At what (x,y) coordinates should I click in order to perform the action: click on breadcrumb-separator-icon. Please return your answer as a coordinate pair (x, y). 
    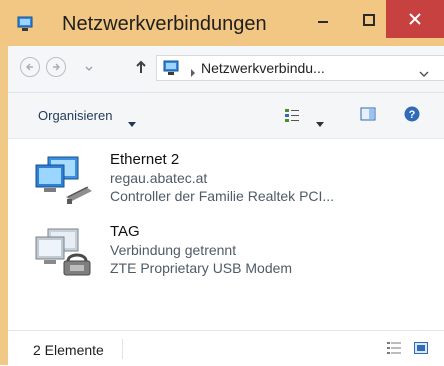
    Looking at the image, I should click on (193, 70).